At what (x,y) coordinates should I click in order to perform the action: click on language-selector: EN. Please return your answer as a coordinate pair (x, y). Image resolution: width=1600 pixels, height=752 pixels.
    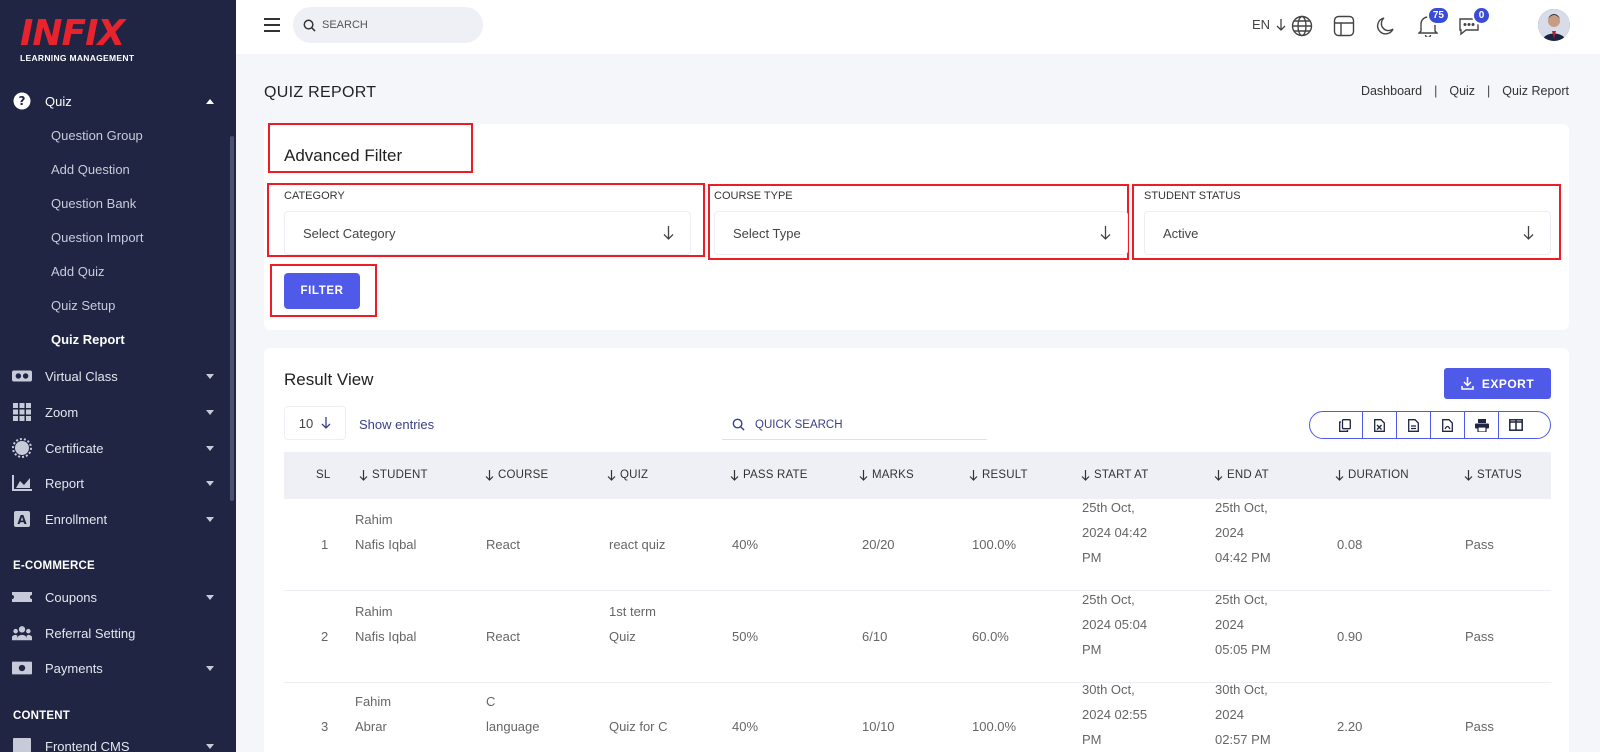
    Looking at the image, I should click on (1269, 24).